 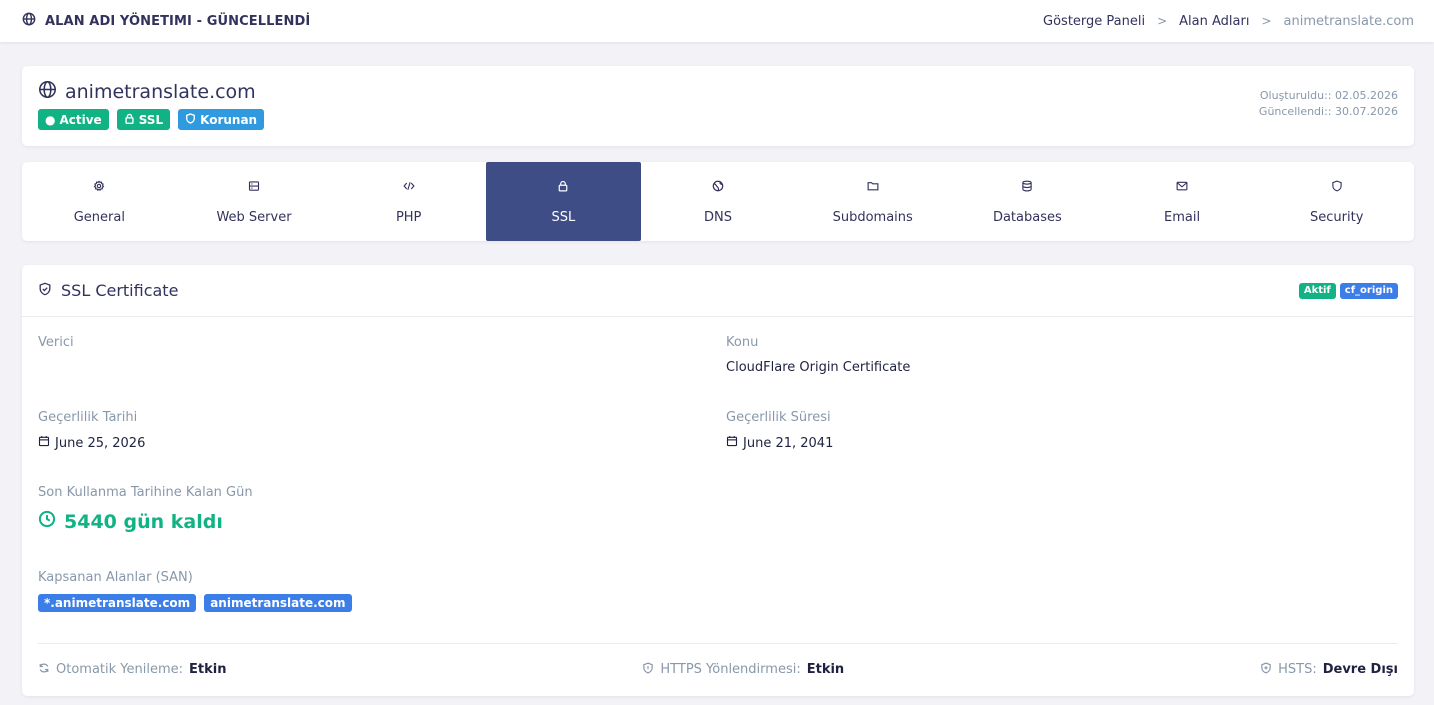 I want to click on days-left-label: Son Kullanma Tarihine Kalan Gün, so click(x=145, y=492).